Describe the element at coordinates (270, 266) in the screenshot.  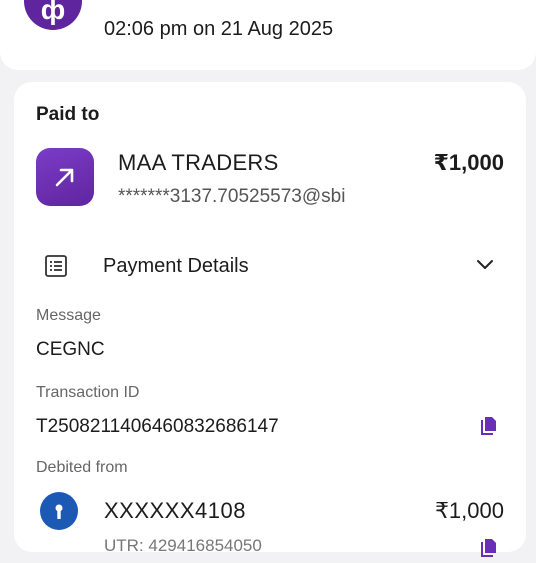
I see `payment-details-toggle: Payment Details` at that location.